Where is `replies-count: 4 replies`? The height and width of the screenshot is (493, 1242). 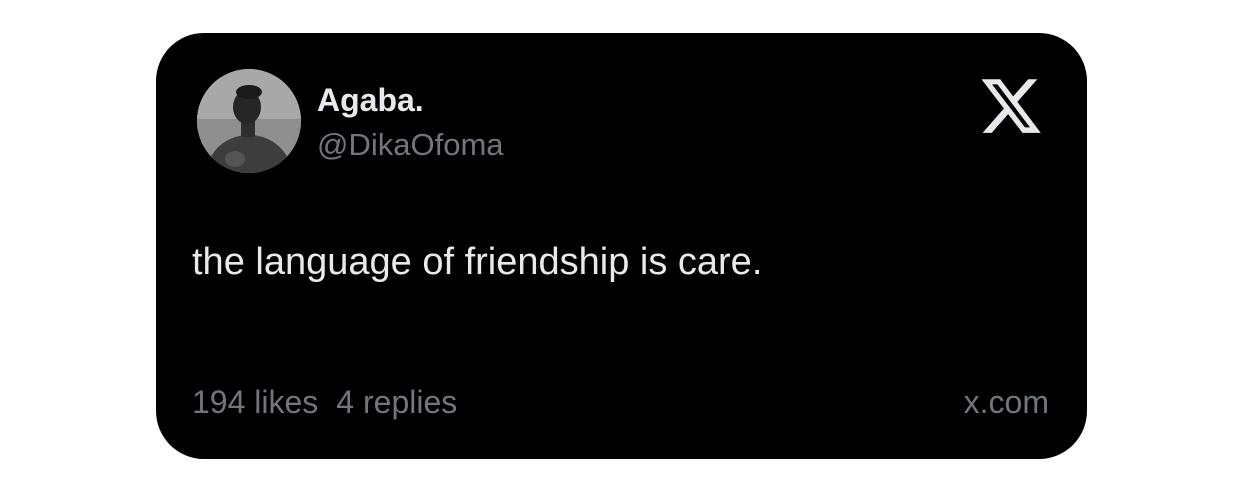
replies-count: 4 replies is located at coordinates (396, 402).